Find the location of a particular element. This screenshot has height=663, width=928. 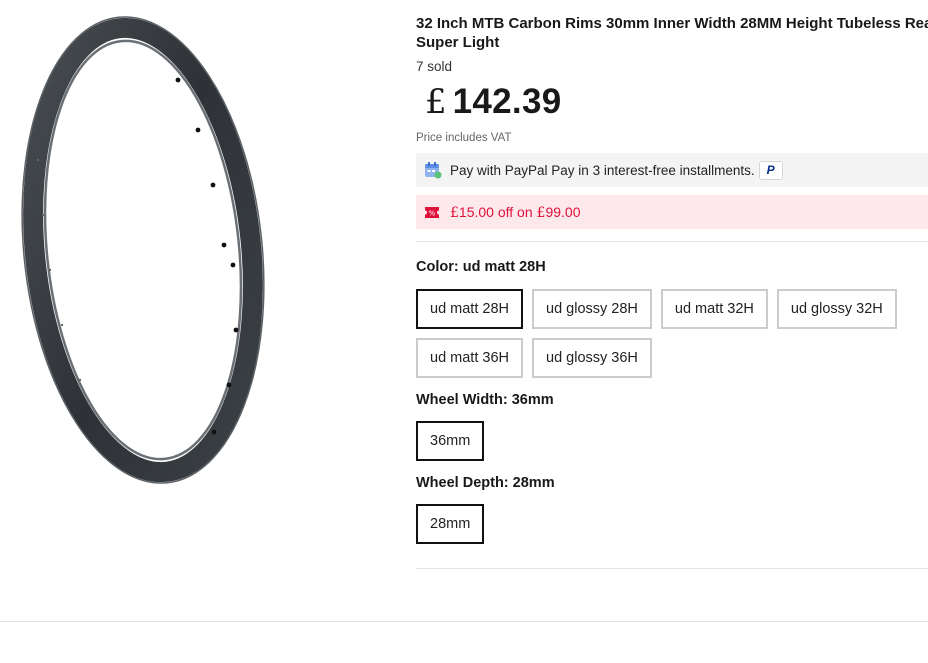

color-chip: ud glossy 36H is located at coordinates (592, 358).